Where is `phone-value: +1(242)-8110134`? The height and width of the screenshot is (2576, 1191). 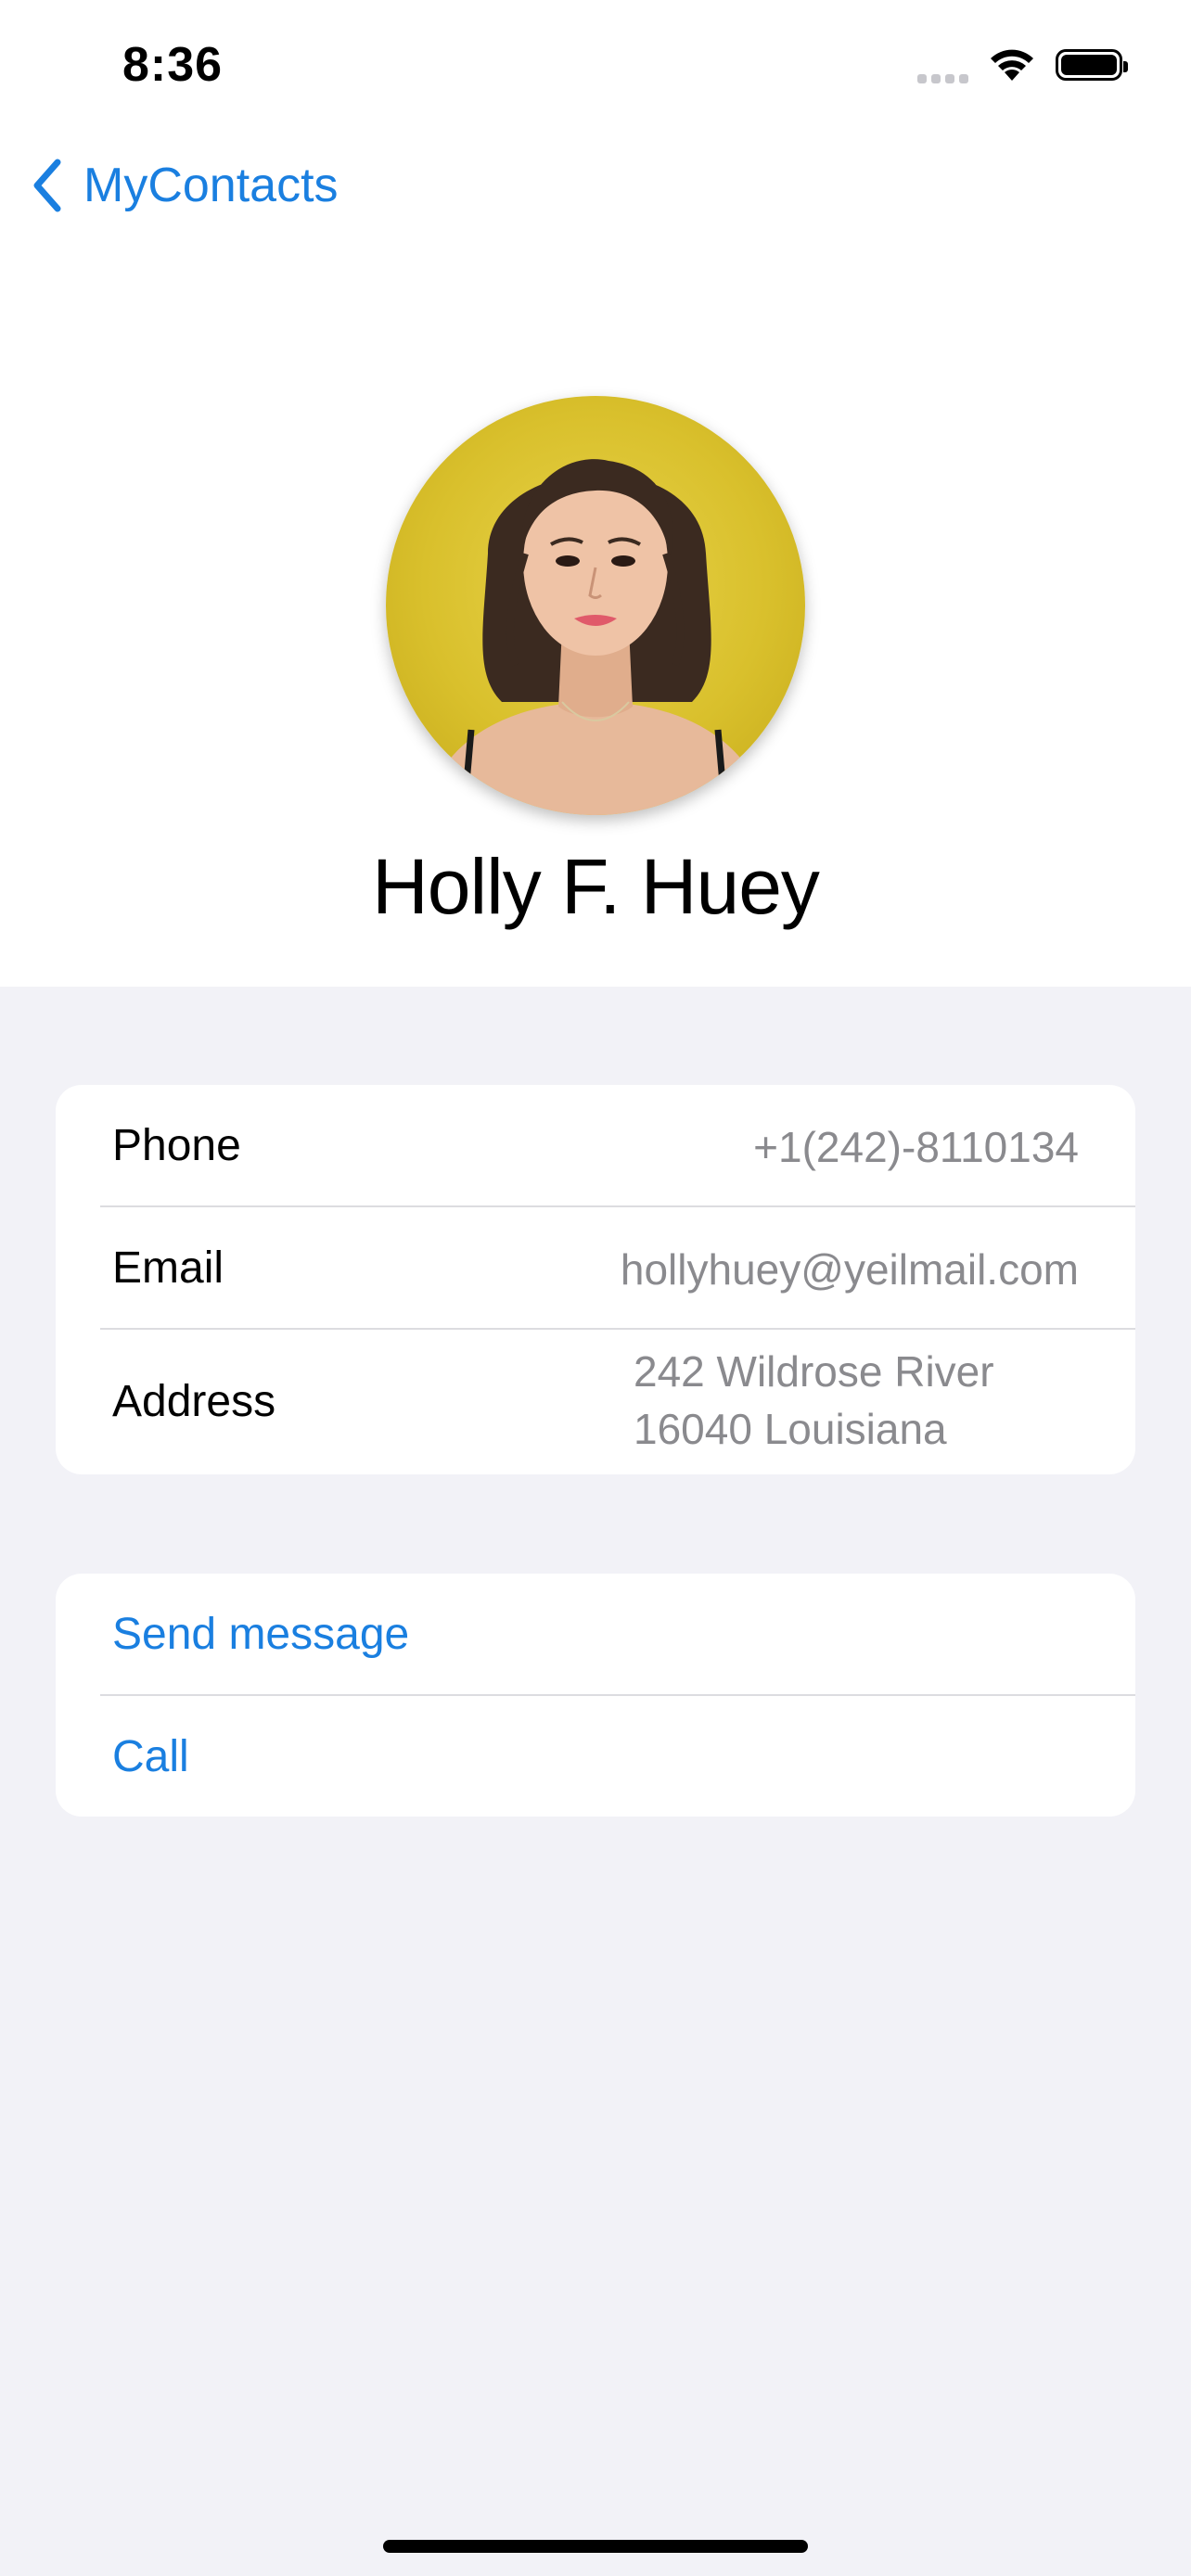 phone-value: +1(242)-8110134 is located at coordinates (916, 1147).